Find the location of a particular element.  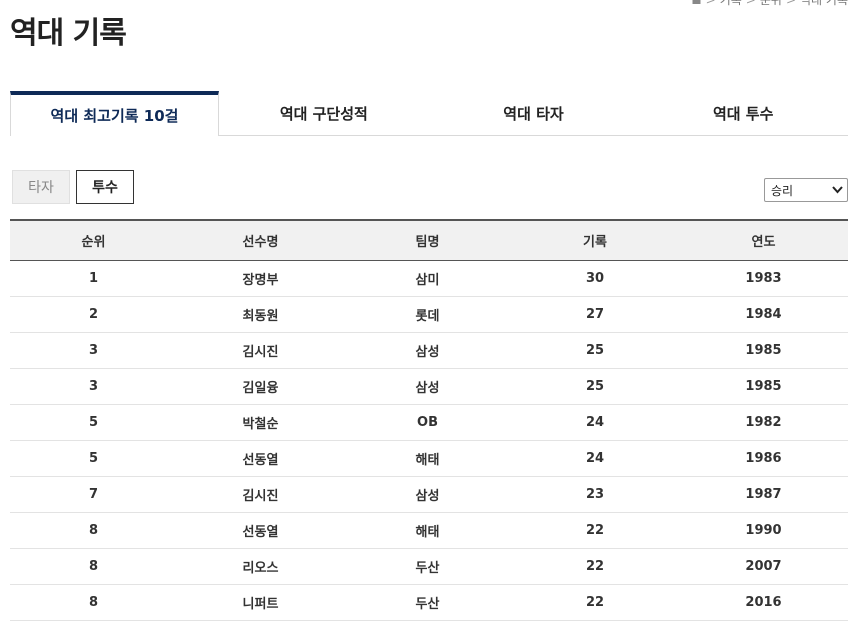

player-cell: 니퍼트 is located at coordinates (260, 602).